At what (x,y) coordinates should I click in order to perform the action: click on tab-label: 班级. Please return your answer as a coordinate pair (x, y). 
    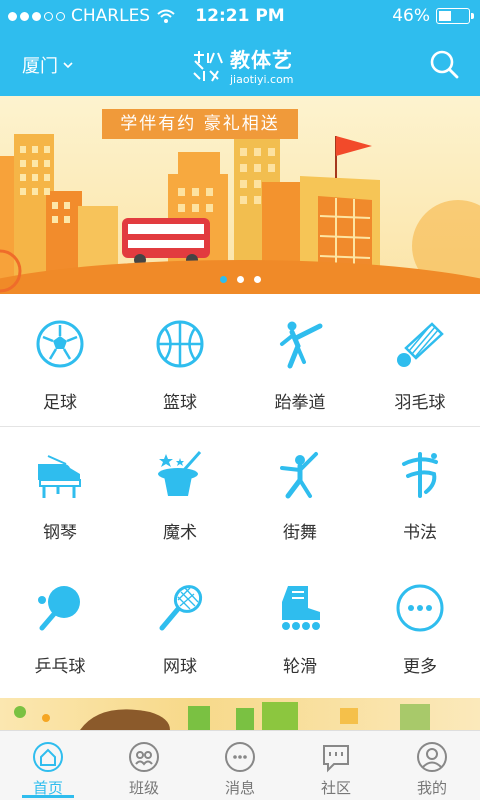
    Looking at the image, I should click on (143, 788).